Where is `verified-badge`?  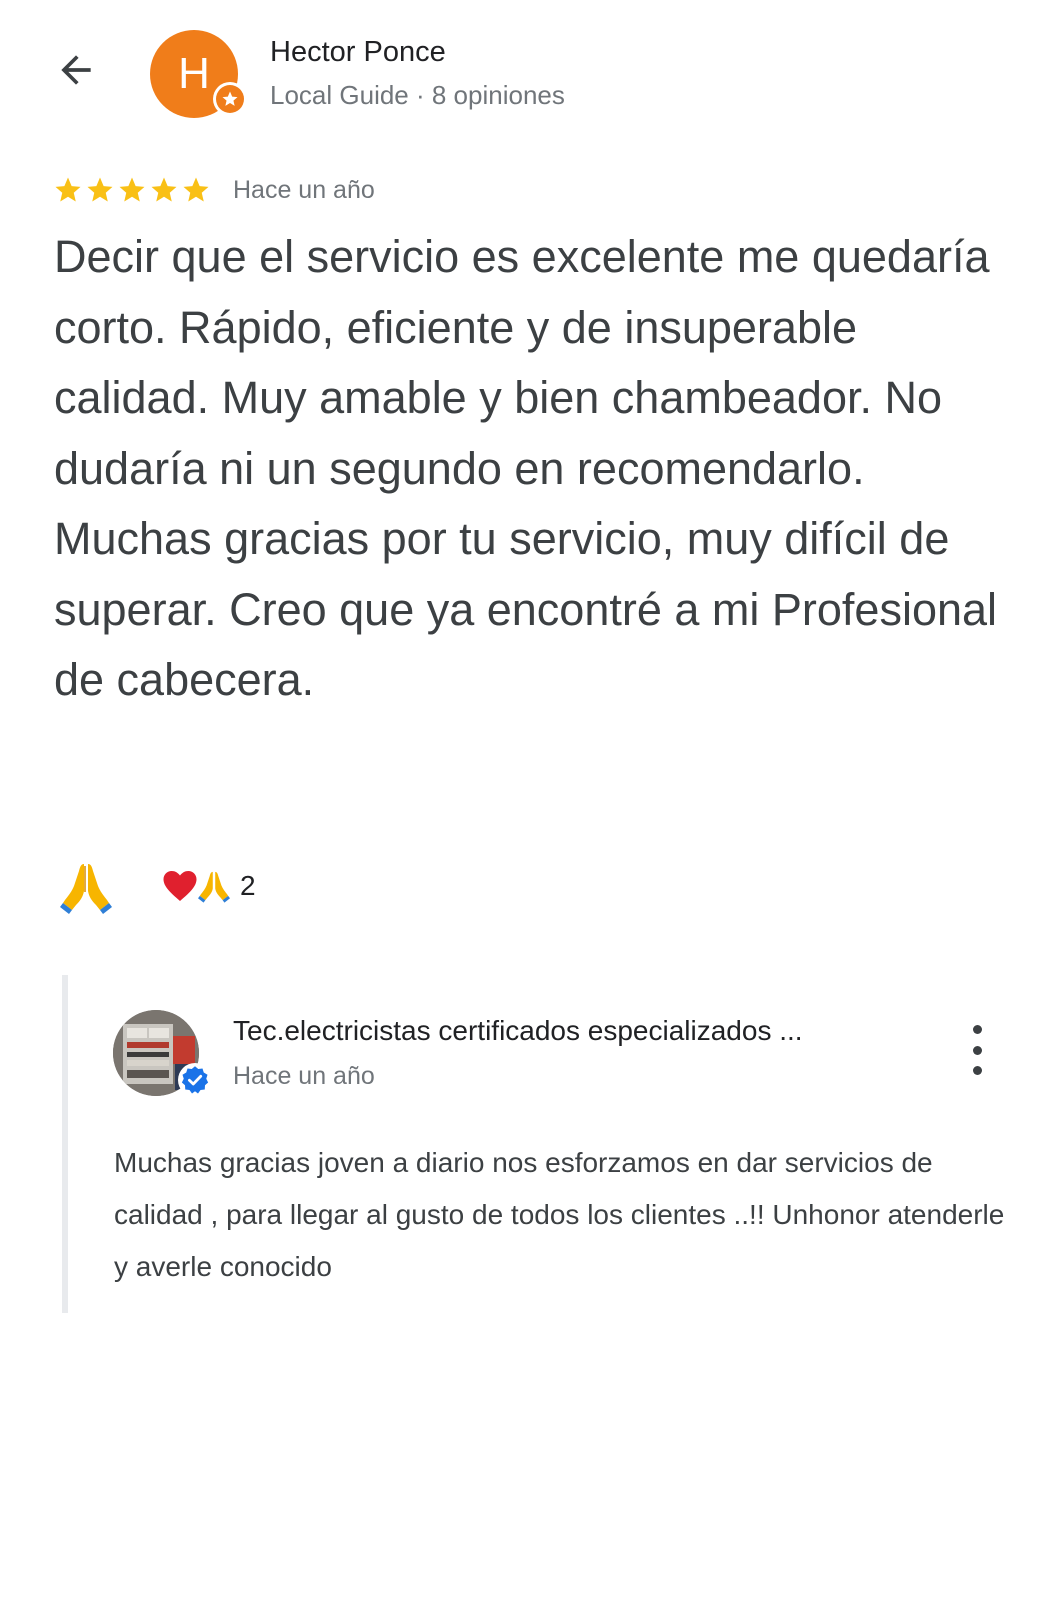 verified-badge is located at coordinates (195, 1080).